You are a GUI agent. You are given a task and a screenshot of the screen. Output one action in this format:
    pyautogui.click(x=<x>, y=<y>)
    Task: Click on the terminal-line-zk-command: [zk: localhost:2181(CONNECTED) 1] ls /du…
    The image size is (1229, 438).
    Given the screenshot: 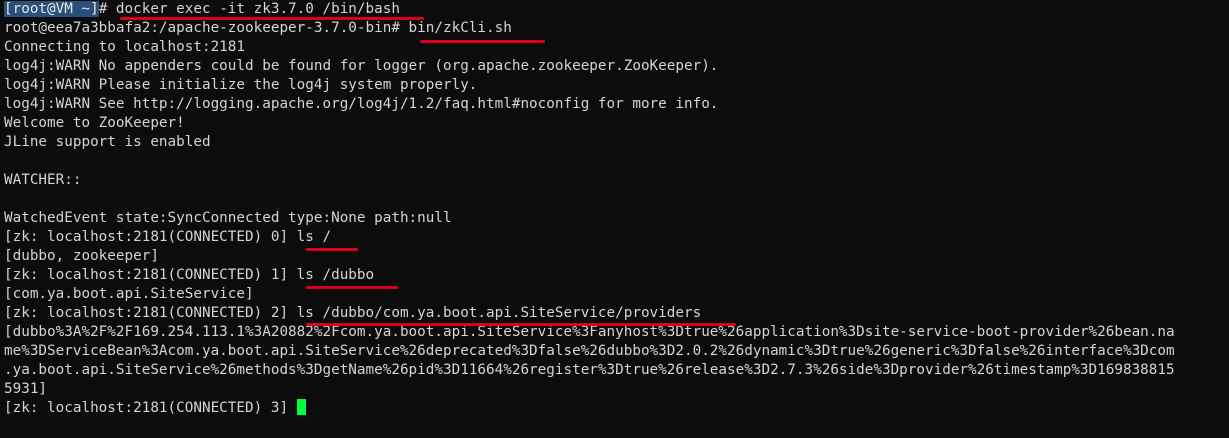 What is the action you would take?
    pyautogui.click(x=189, y=275)
    